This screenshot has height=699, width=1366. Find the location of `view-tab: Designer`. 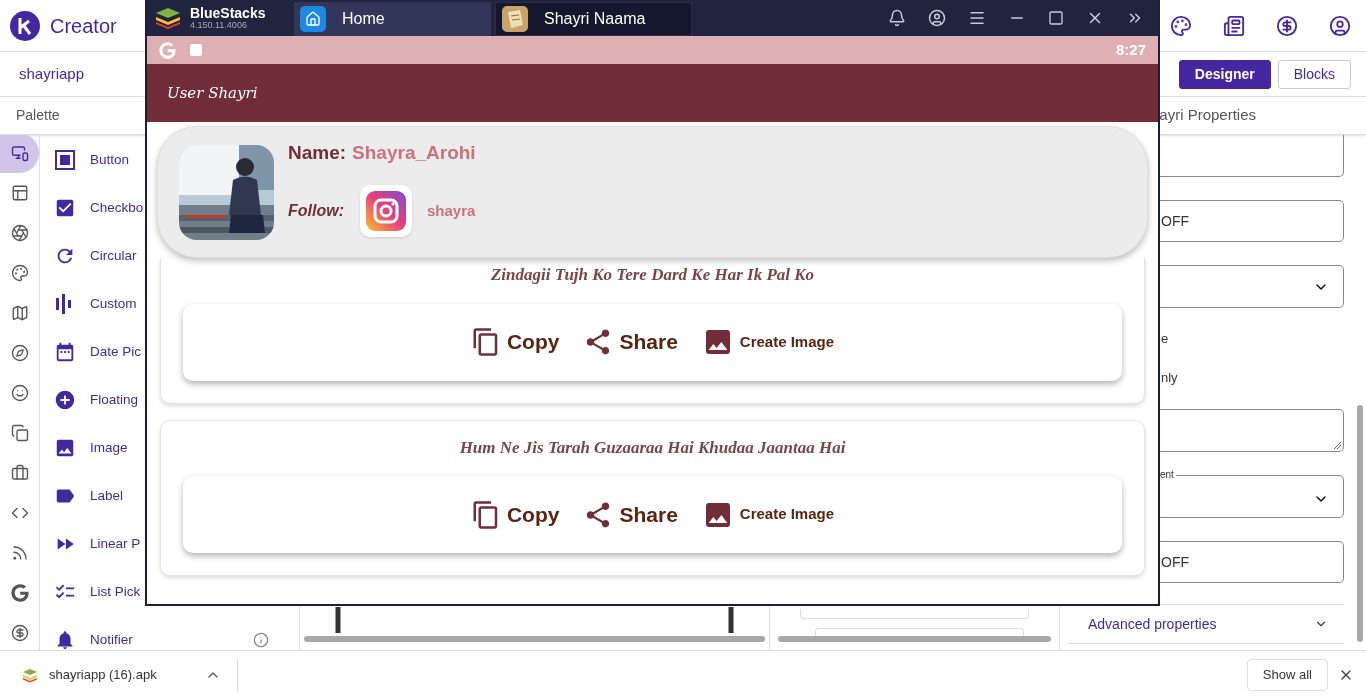

view-tab: Designer is located at coordinates (1224, 74).